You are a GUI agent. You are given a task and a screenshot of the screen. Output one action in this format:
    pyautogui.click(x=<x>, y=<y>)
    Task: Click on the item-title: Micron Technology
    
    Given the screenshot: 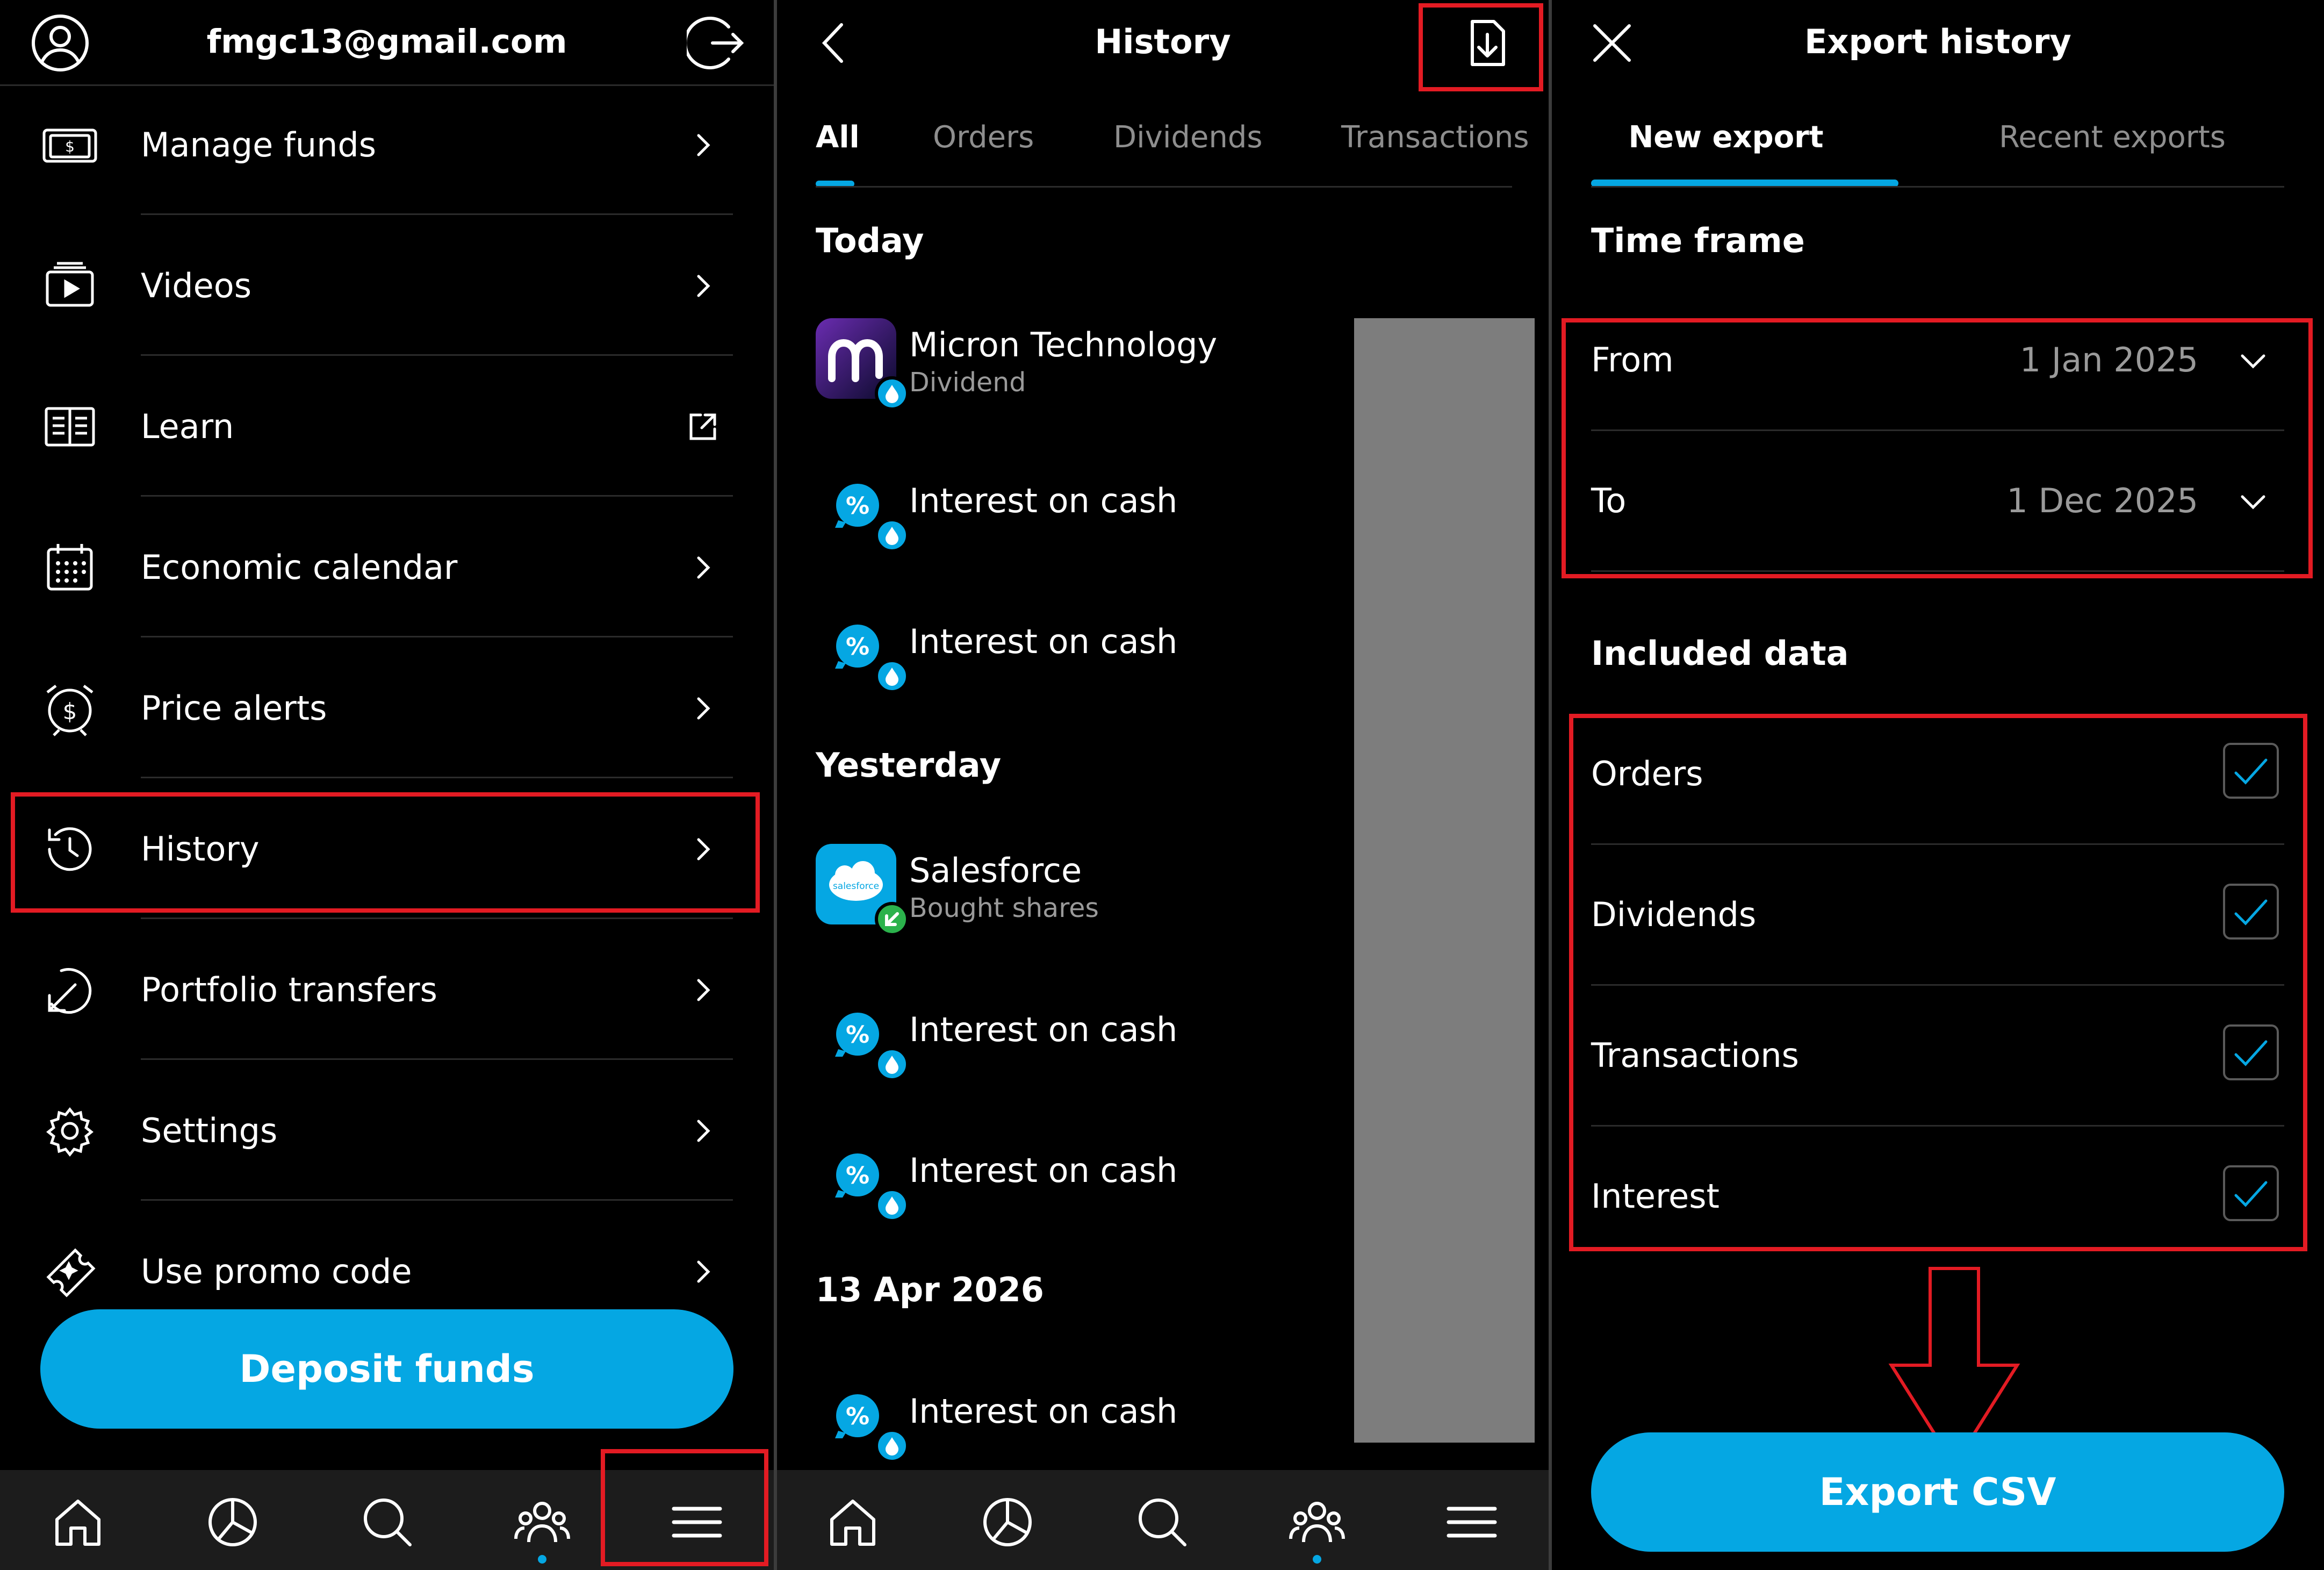 What is the action you would take?
    pyautogui.click(x=1063, y=344)
    